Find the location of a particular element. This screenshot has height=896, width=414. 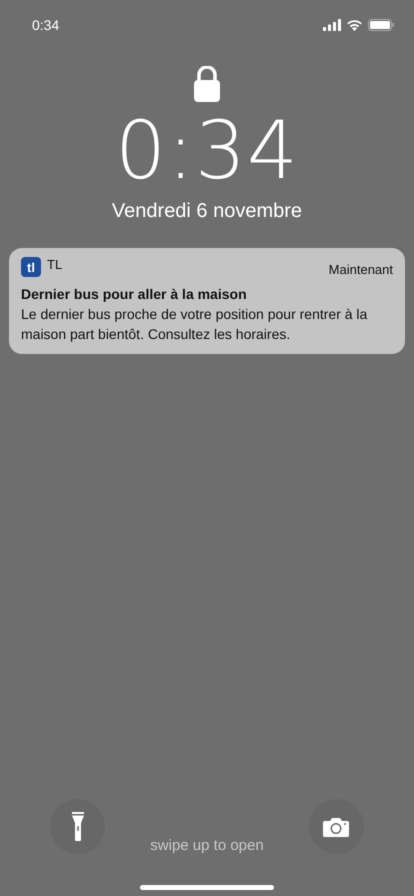

notification-card: tl TL Maintenant Dernier bus pour aller à la maison Le dernier bus proche de votre position pour rentrer à la maison part bientôt. Consultez les horaires. is located at coordinates (207, 301).